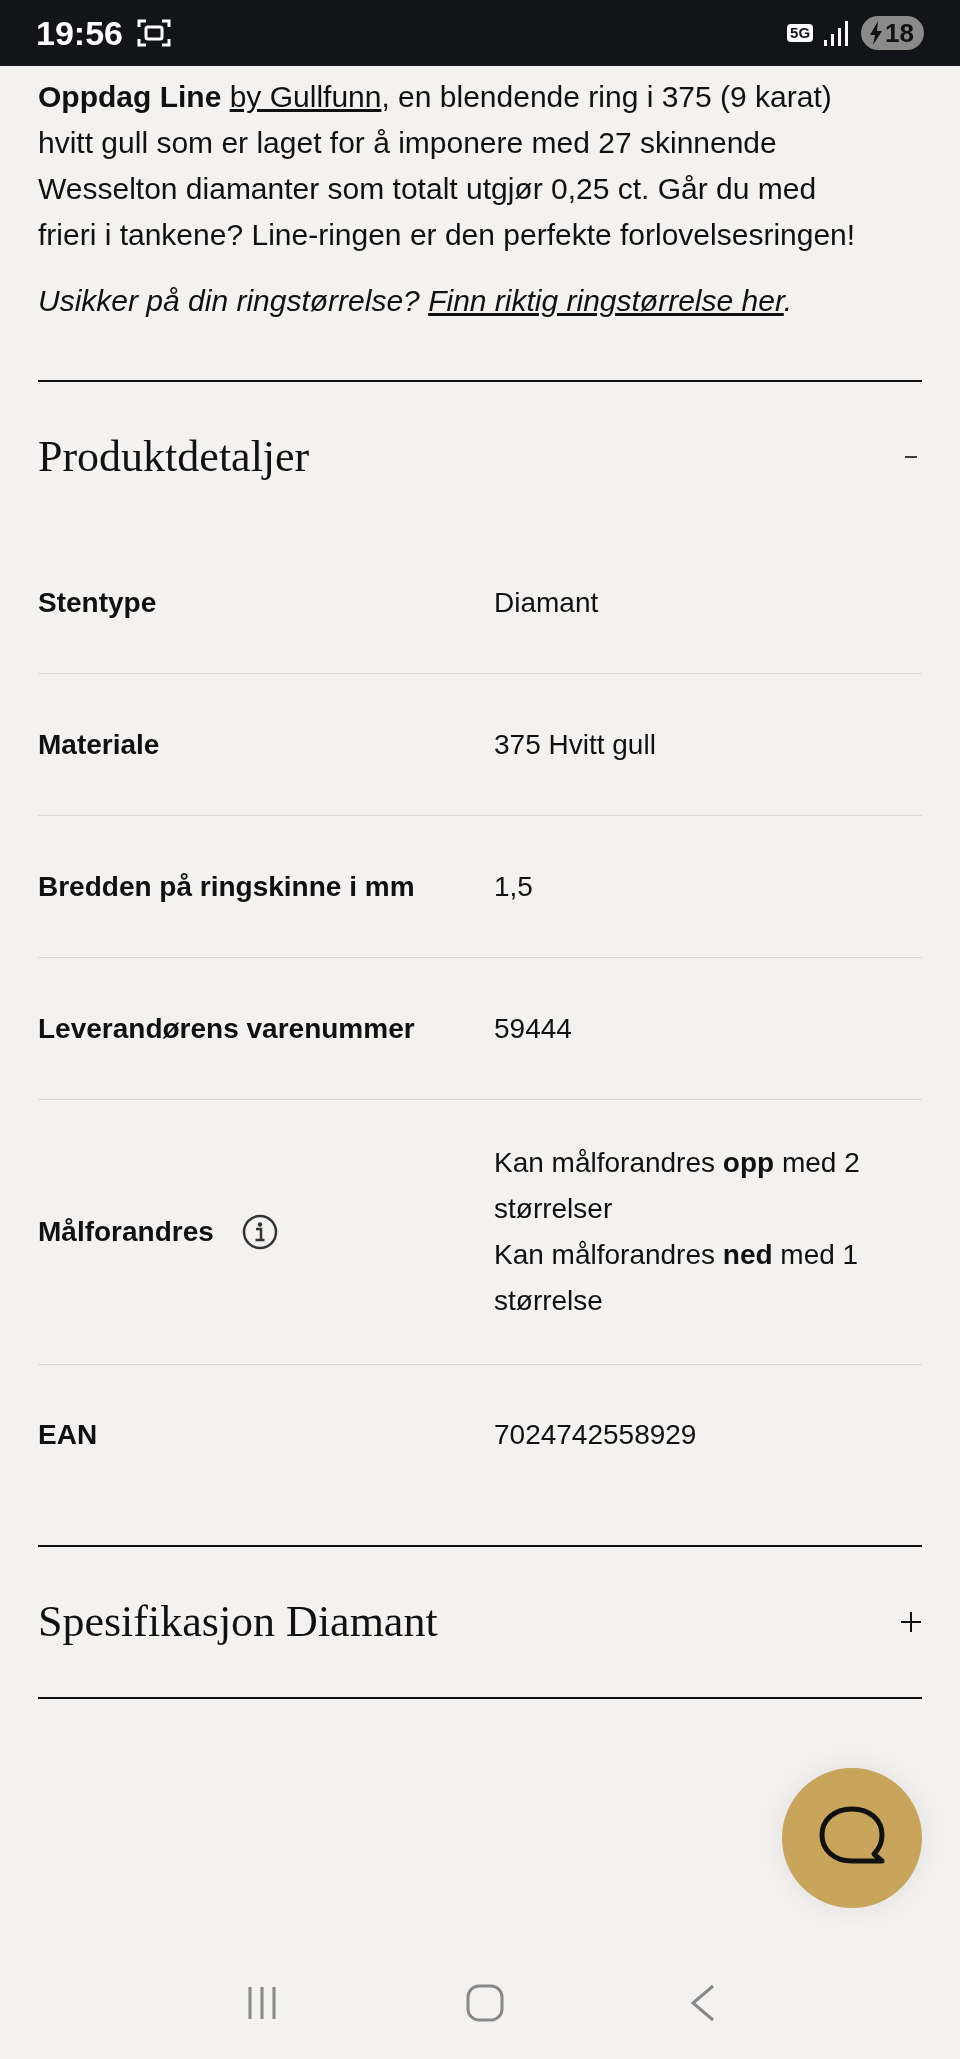 The image size is (960, 2059). What do you see at coordinates (596, 1435) in the screenshot?
I see `detail-value: 7024742558929` at bounding box center [596, 1435].